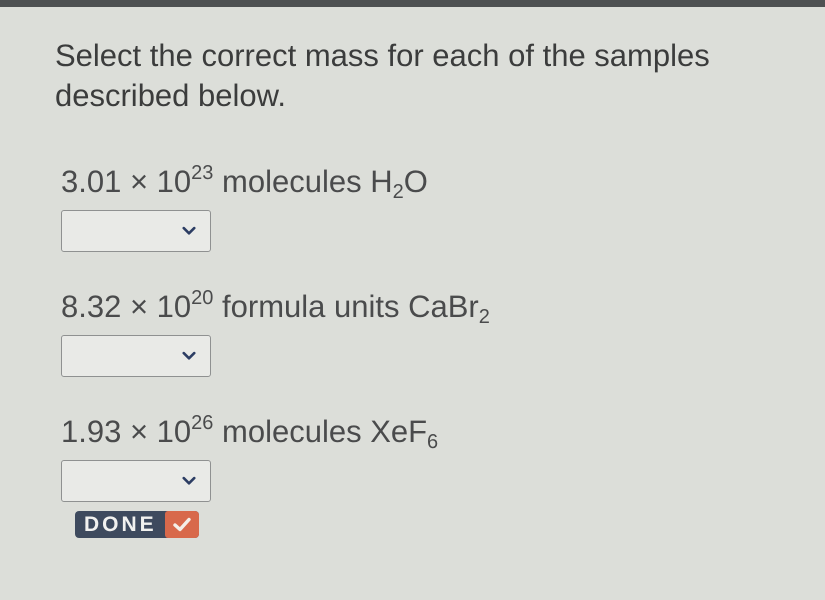 This screenshot has height=600, width=825. What do you see at coordinates (181, 524) in the screenshot?
I see `check-icon` at bounding box center [181, 524].